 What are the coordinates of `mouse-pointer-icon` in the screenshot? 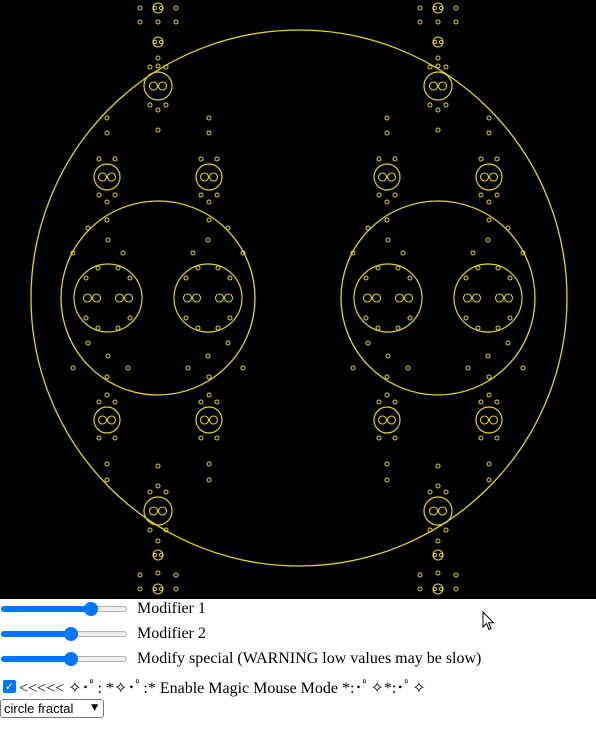 It's located at (488, 621).